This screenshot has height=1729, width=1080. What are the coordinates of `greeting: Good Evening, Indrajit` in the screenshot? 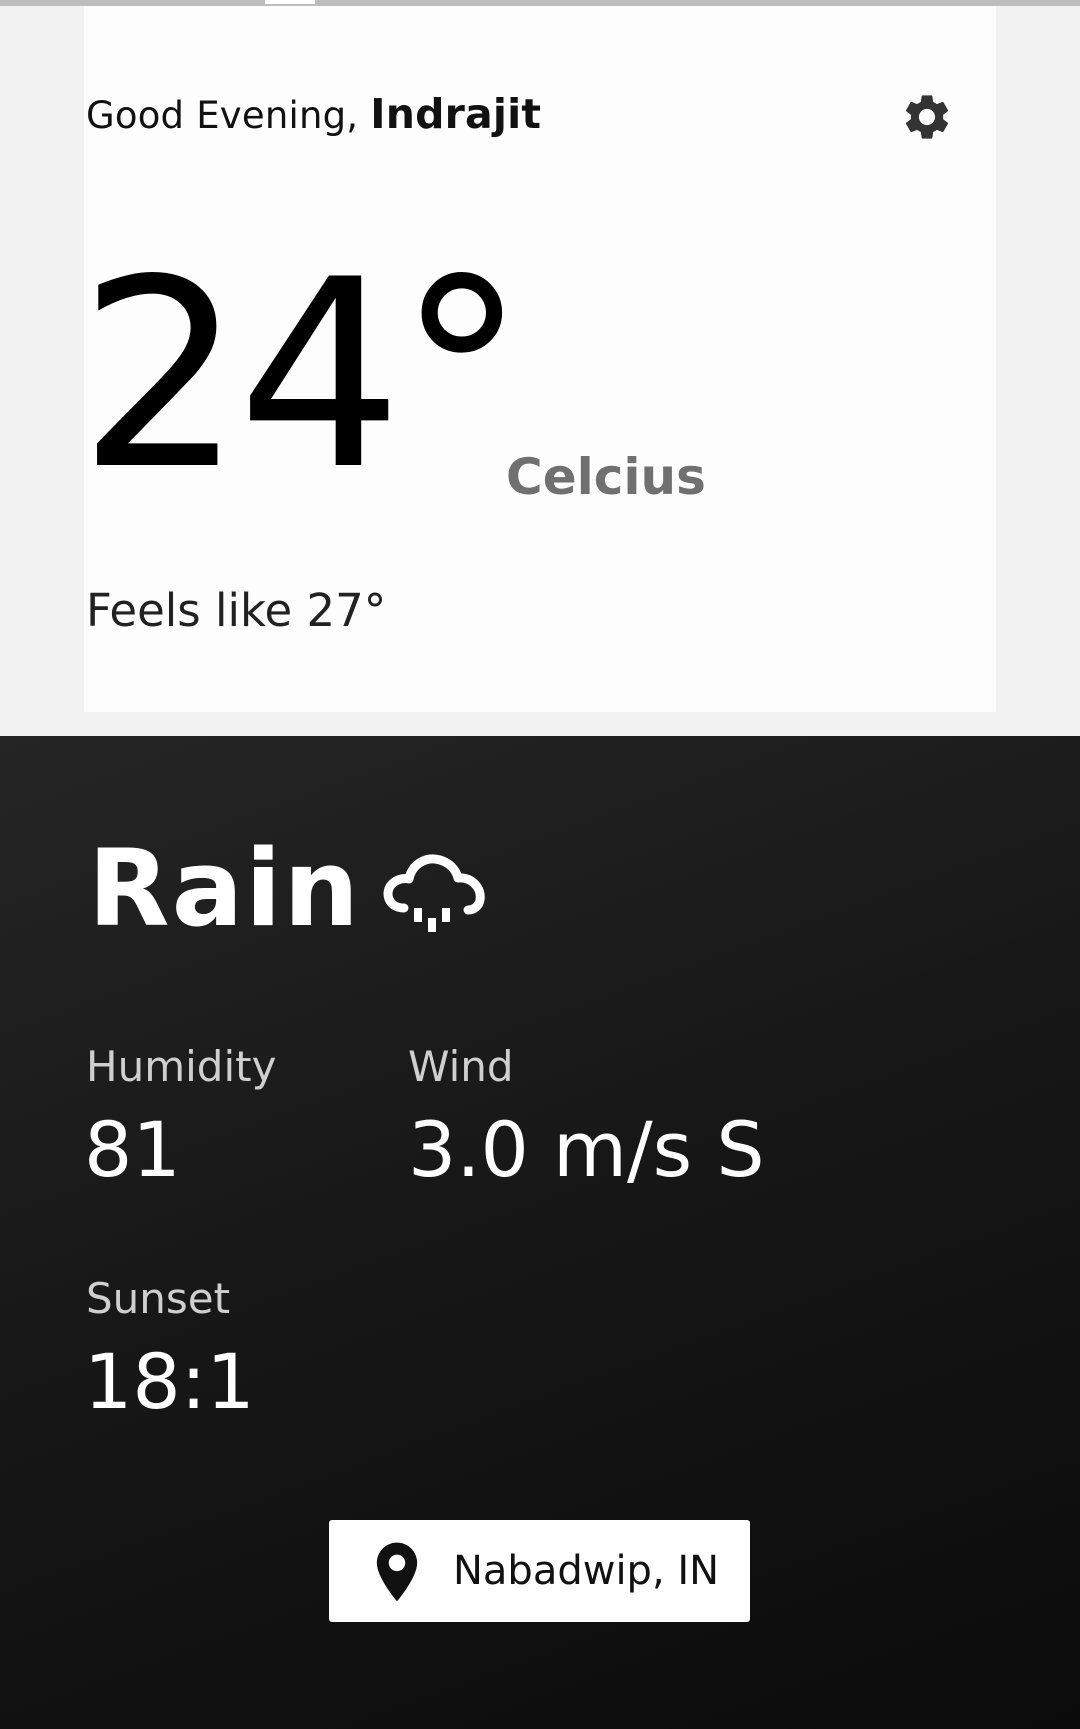 It's located at (313, 114).